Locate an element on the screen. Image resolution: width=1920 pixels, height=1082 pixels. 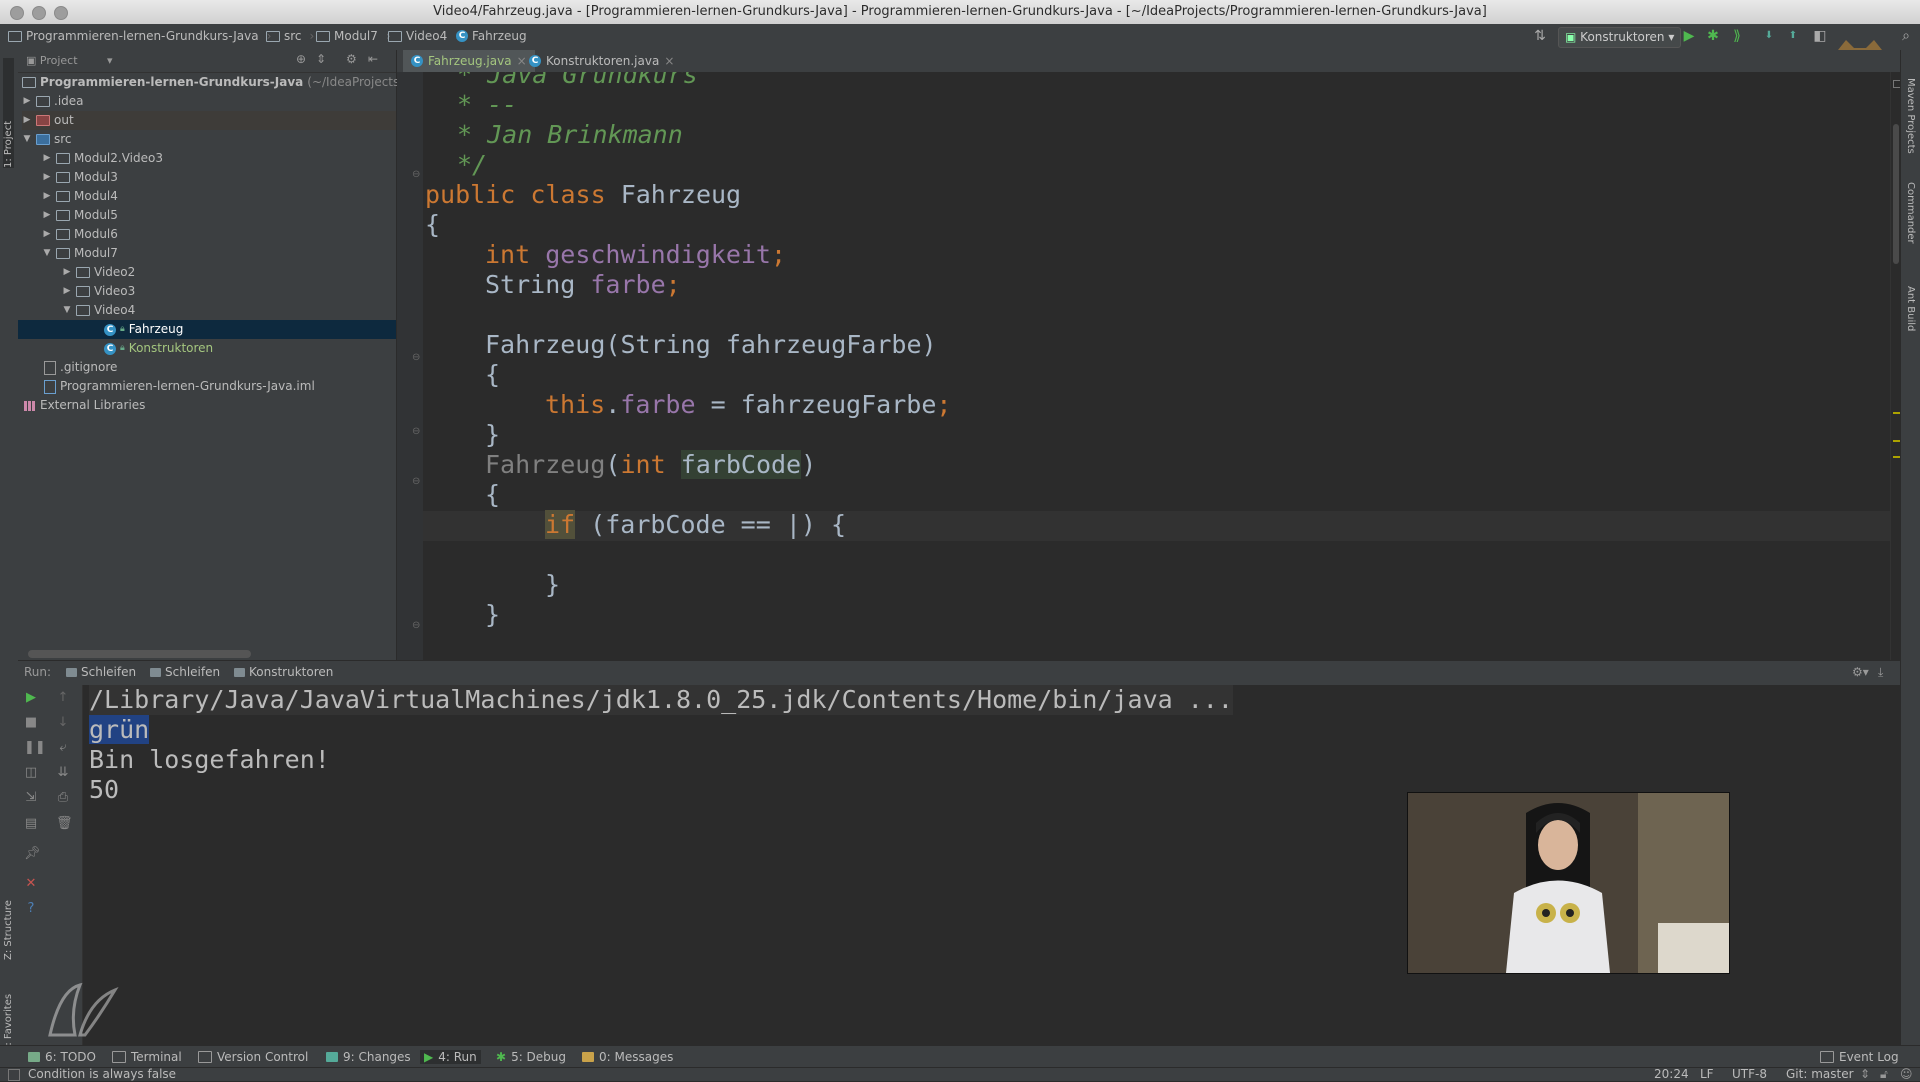
status-message: Condition is always false is located at coordinates (102, 1074).